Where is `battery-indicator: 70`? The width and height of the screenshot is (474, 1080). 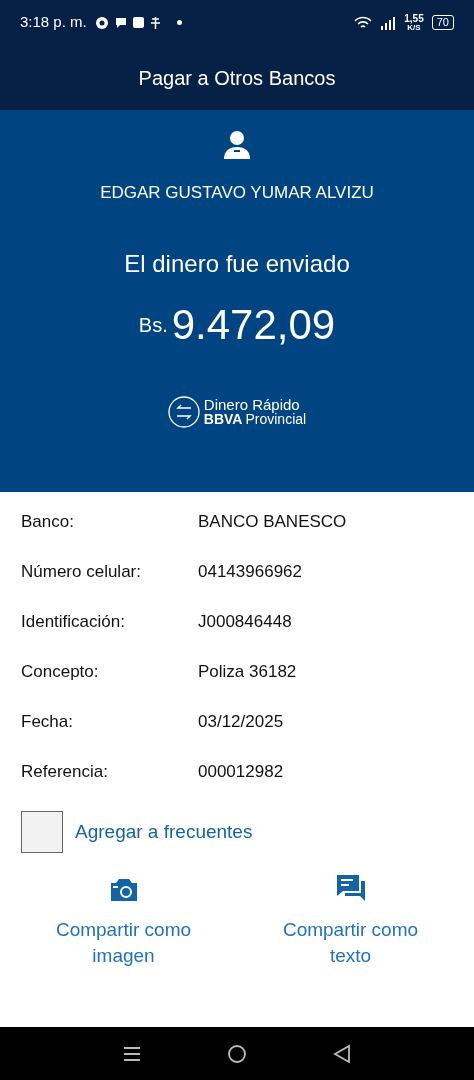 battery-indicator: 70 is located at coordinates (442, 22).